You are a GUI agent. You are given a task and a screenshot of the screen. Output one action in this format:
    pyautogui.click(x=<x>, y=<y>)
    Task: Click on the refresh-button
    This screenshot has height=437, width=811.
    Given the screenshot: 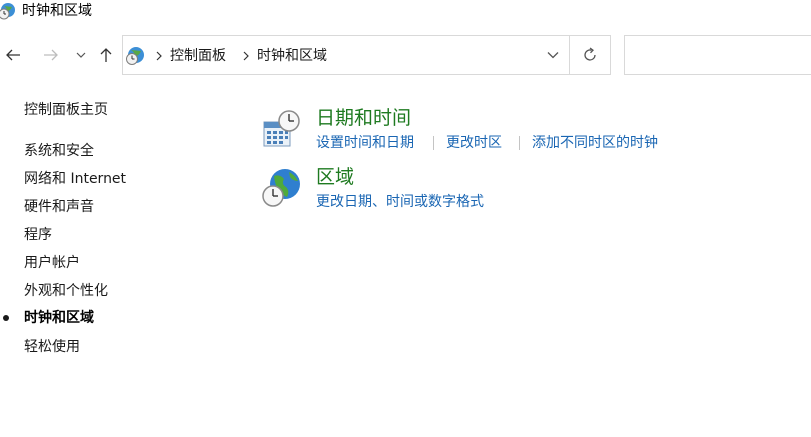 What is the action you would take?
    pyautogui.click(x=590, y=55)
    